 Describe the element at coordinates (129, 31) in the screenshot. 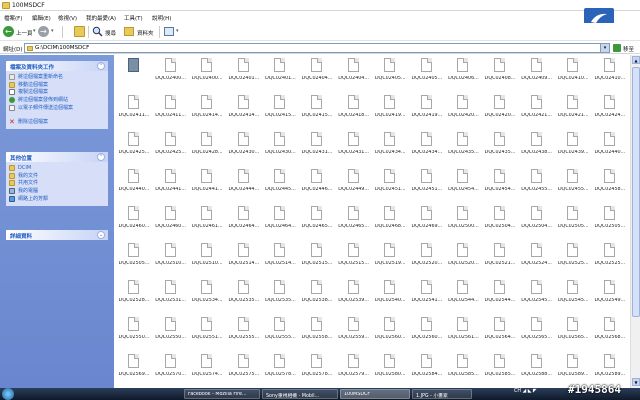

I see `folders-icon` at that location.